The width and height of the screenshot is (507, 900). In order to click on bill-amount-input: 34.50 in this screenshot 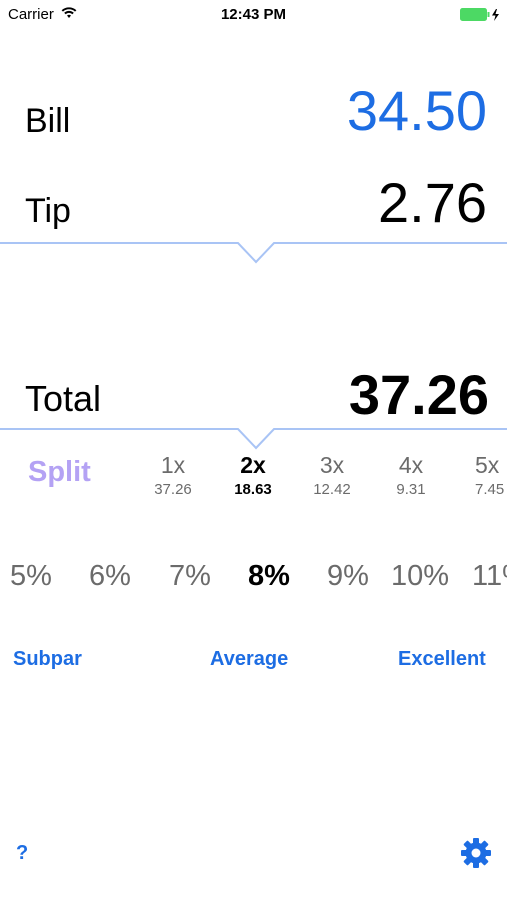, I will do `click(417, 110)`.